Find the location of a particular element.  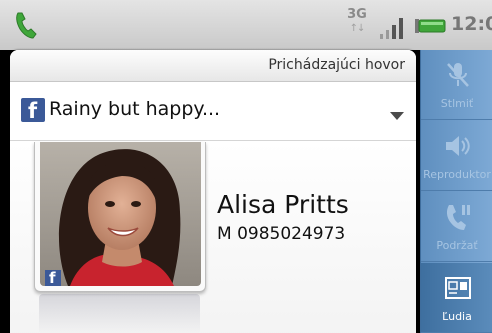

mute-button-label: Stlmiť is located at coordinates (457, 103).